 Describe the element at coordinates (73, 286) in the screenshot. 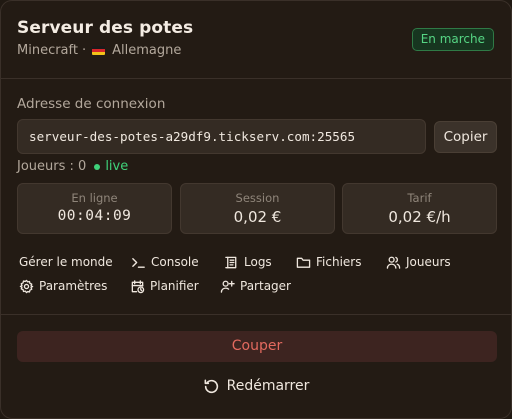

I see `settings-label: Paramètres` at that location.